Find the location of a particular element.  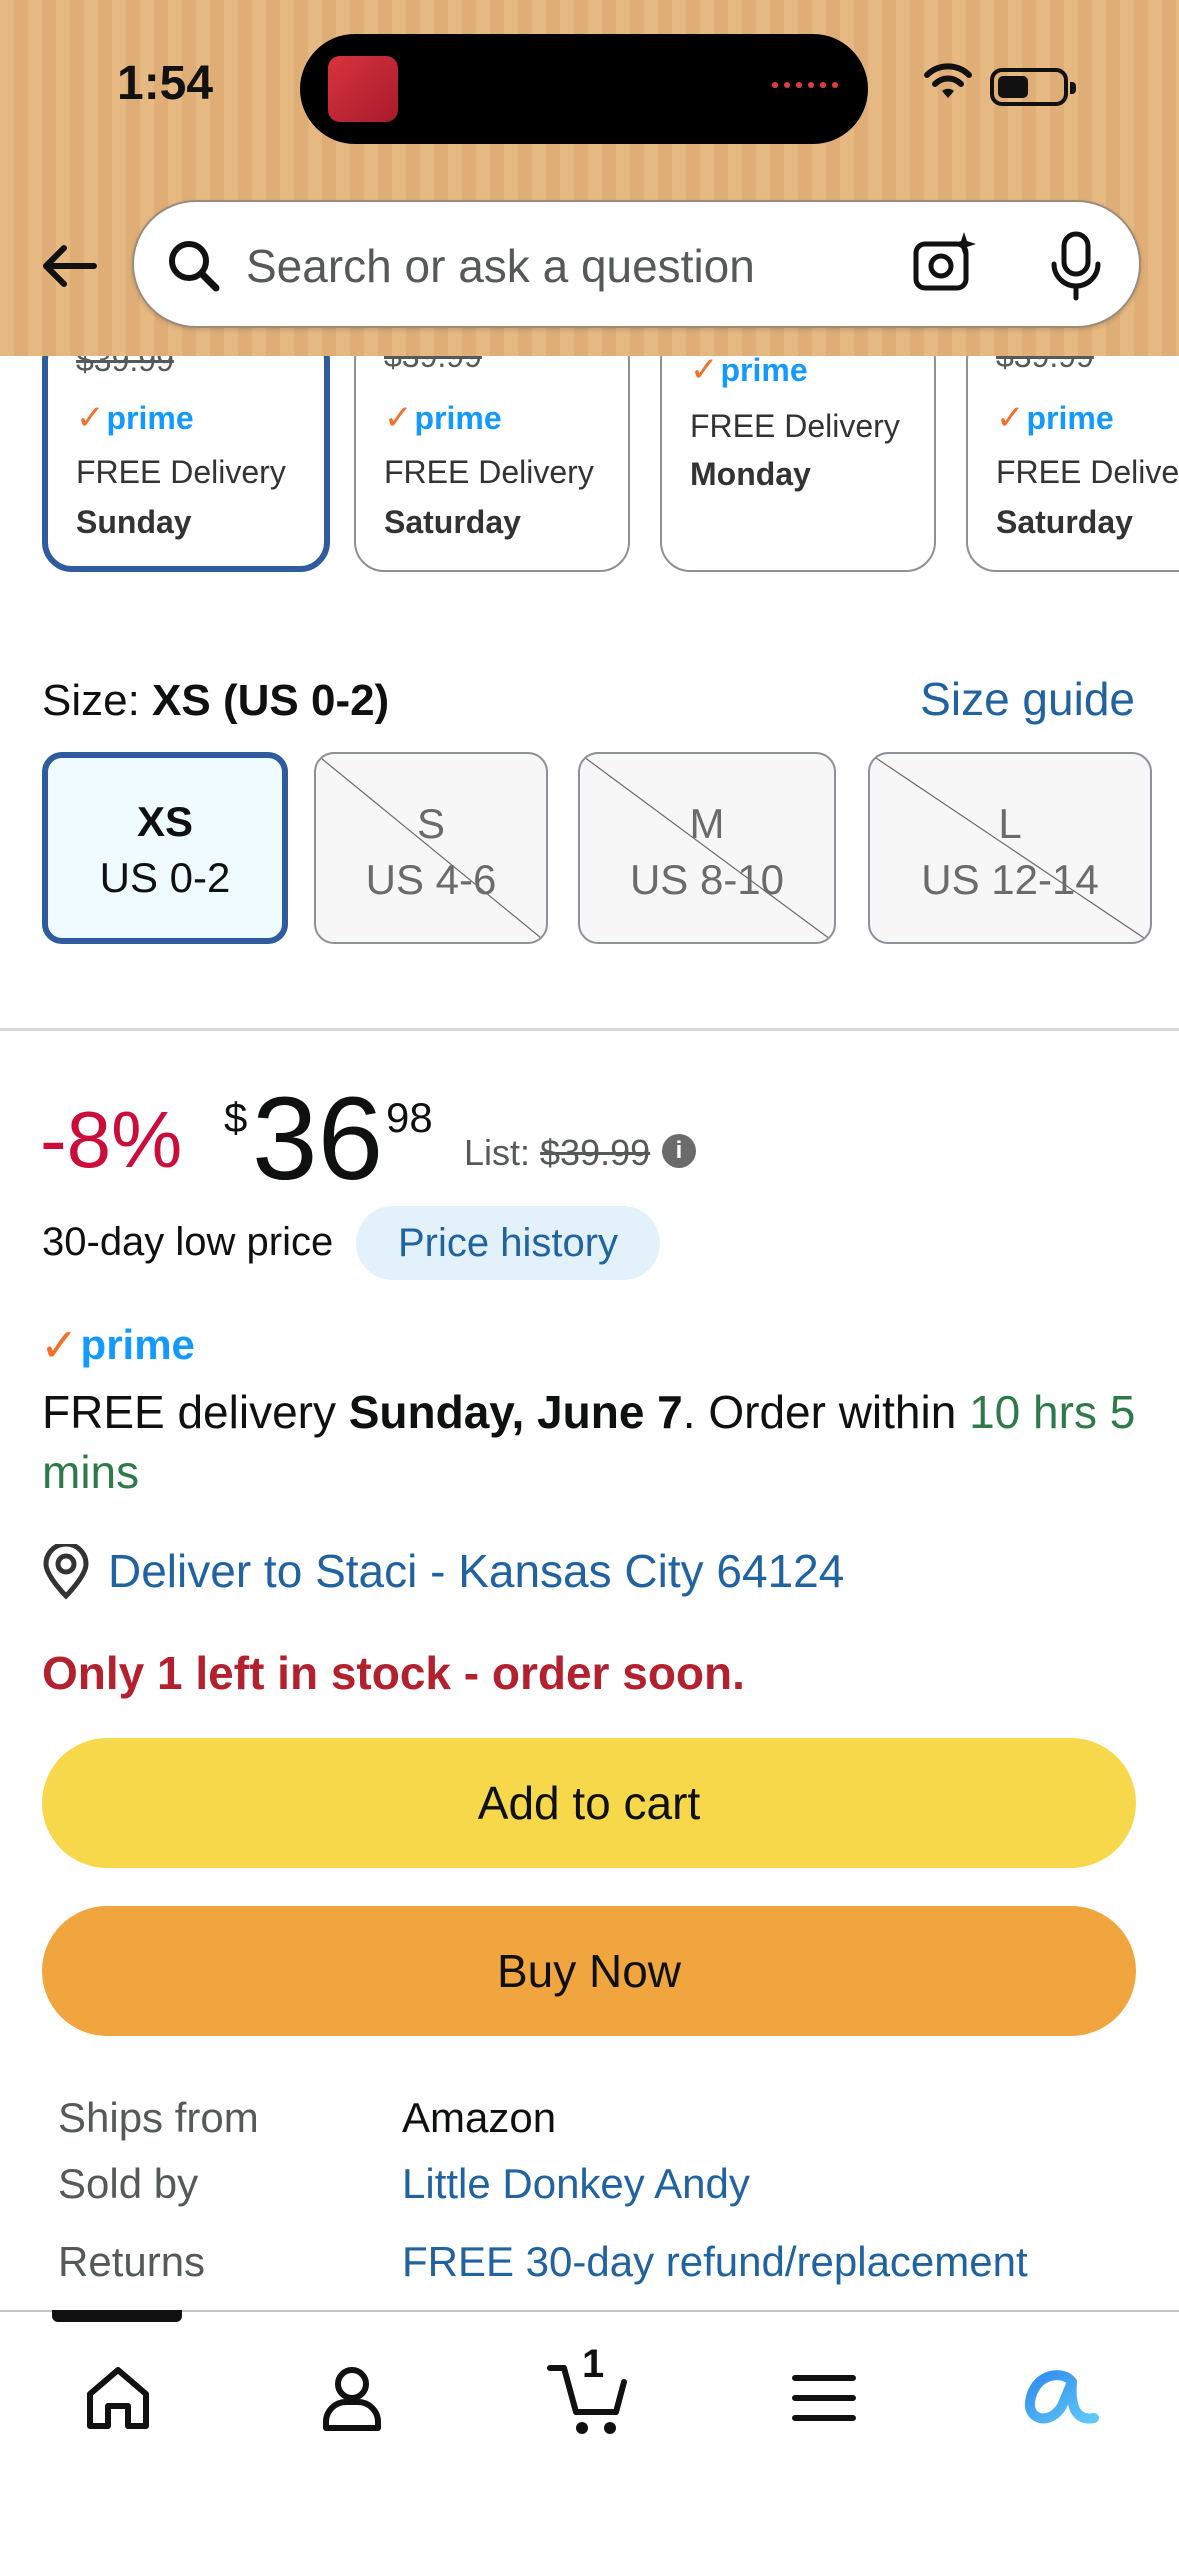

size-label: Size: XS (US 0-2) is located at coordinates (216, 700).